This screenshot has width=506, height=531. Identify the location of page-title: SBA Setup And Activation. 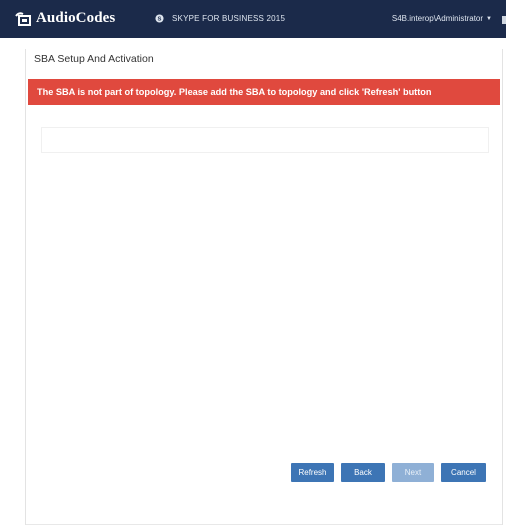
(94, 59).